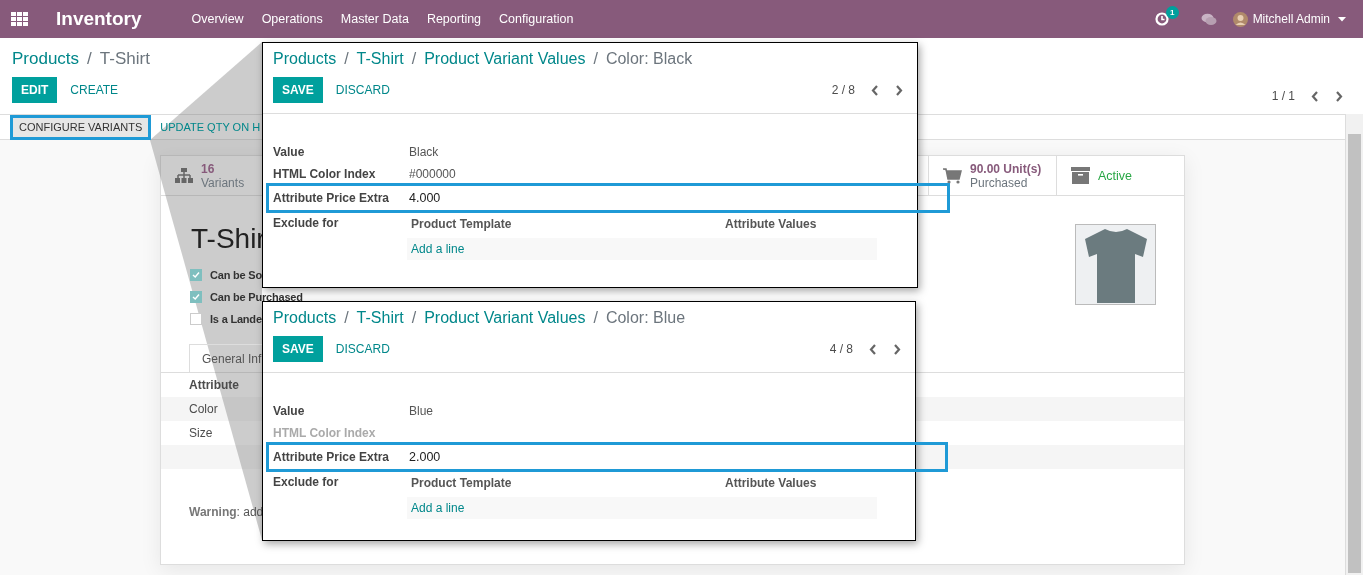 This screenshot has height=575, width=1363. Describe the element at coordinates (1354, 344) in the screenshot. I see `scrollbar` at that location.